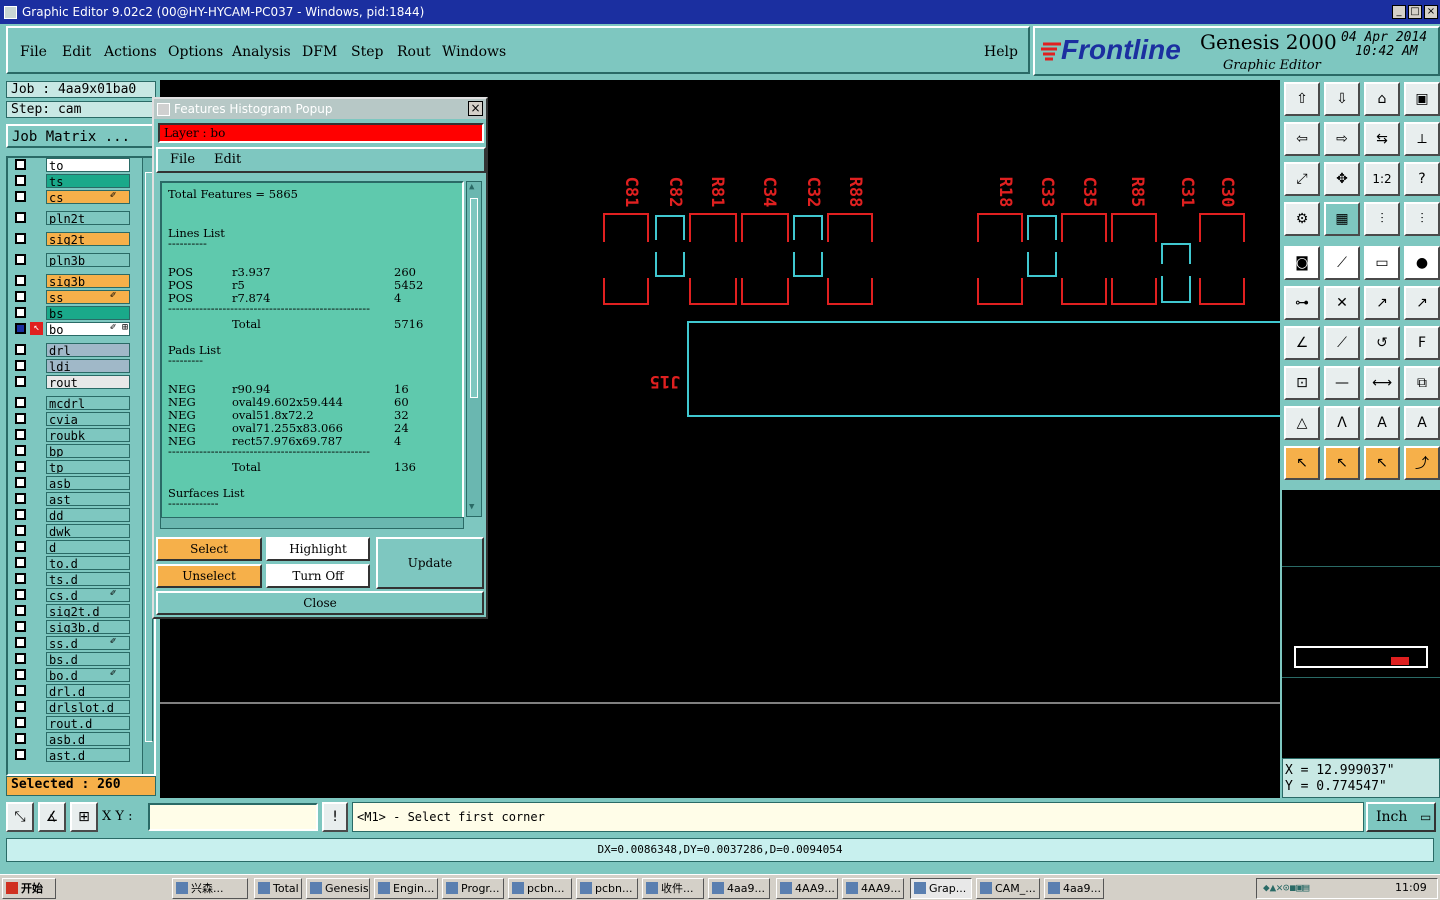 The height and width of the screenshot is (900, 1440). Describe the element at coordinates (1382, 179) in the screenshot. I see `scale-icon: 1:2` at that location.